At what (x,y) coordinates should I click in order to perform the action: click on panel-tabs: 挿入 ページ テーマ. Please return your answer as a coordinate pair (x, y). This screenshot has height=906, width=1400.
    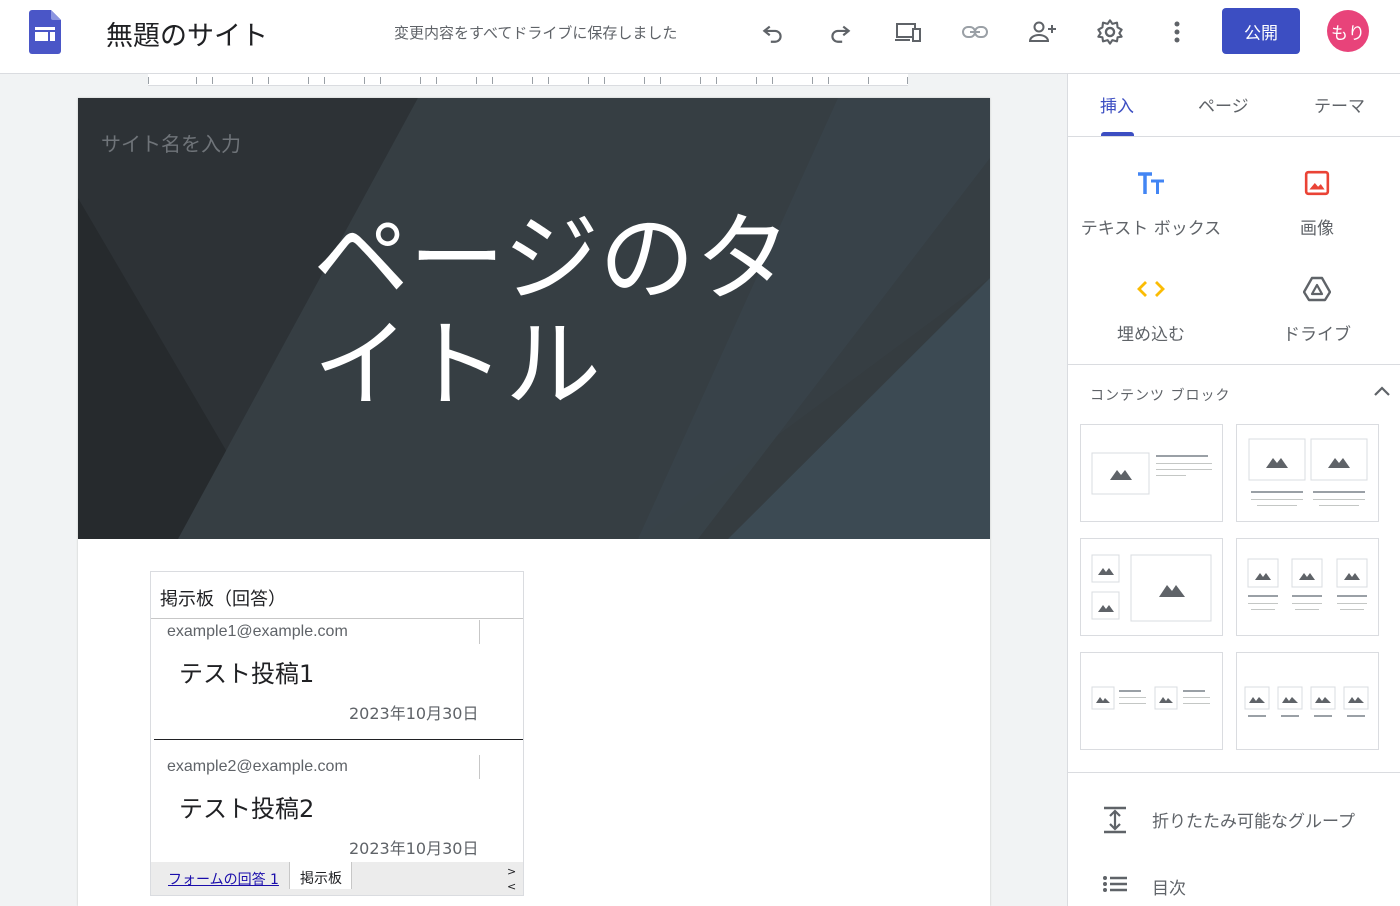
    Looking at the image, I should click on (1234, 105).